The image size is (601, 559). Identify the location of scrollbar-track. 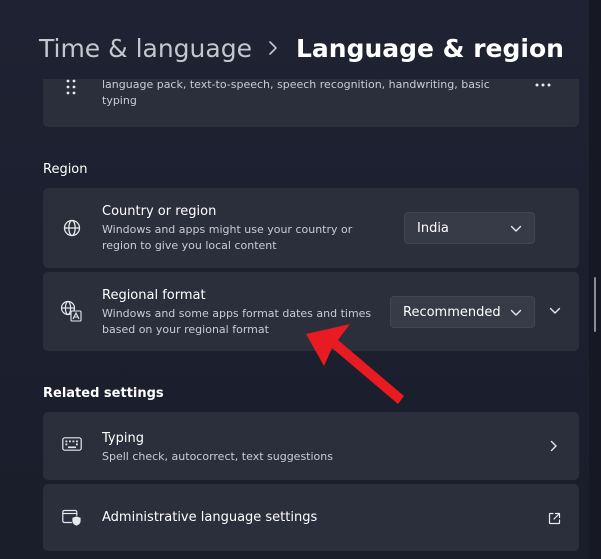
(595, 279).